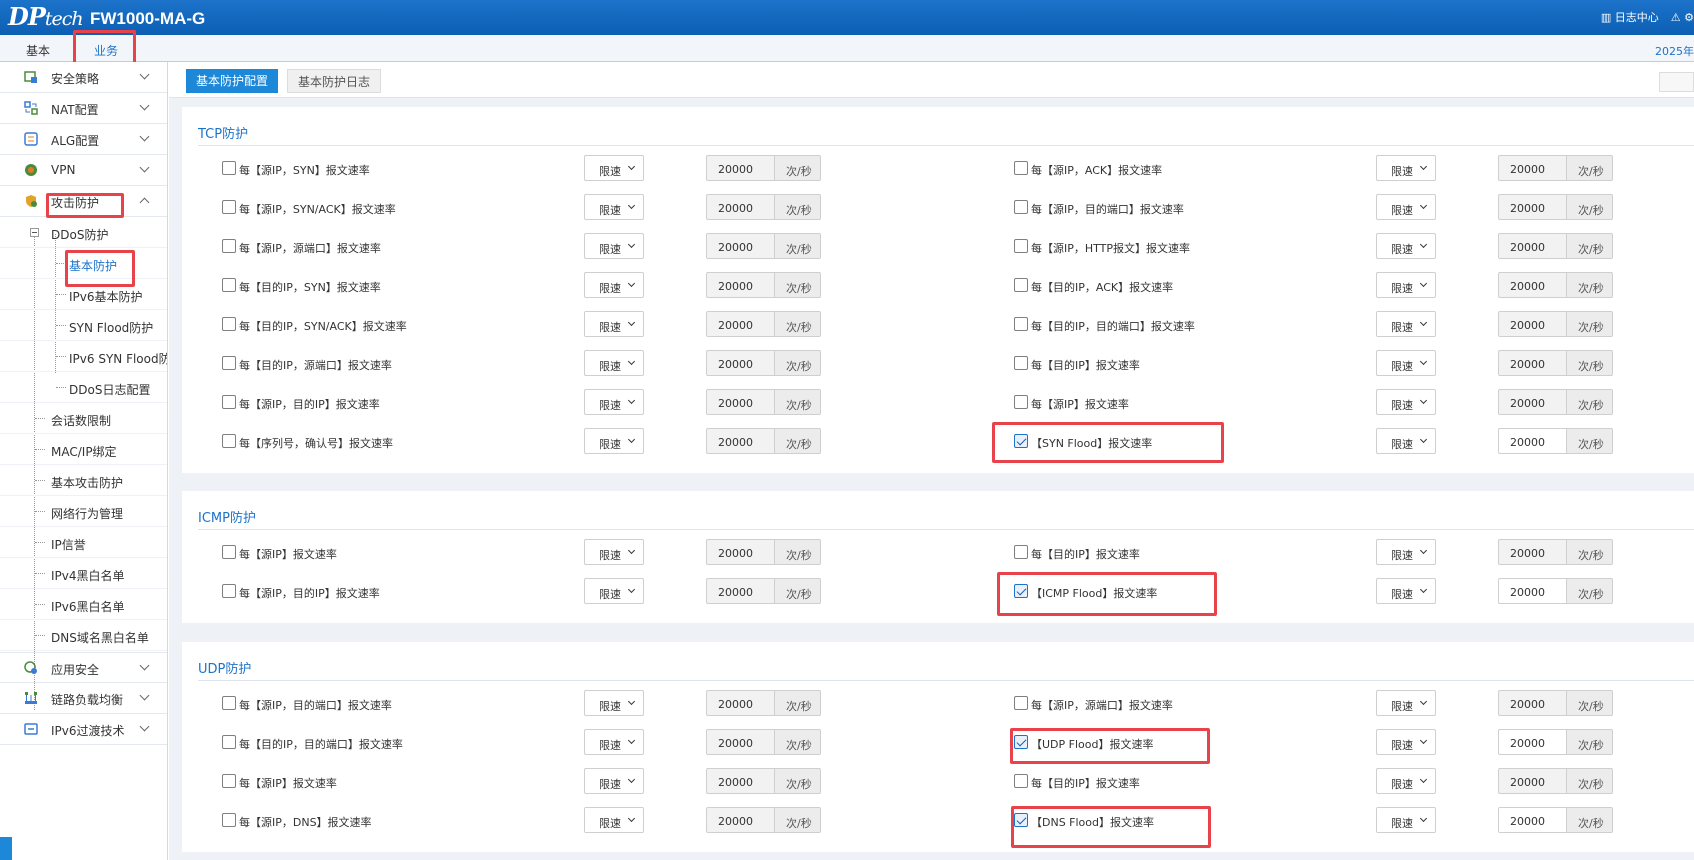 This screenshot has height=860, width=1694. I want to click on tree-node-syn-flood: SYN Flood防护, so click(83, 325).